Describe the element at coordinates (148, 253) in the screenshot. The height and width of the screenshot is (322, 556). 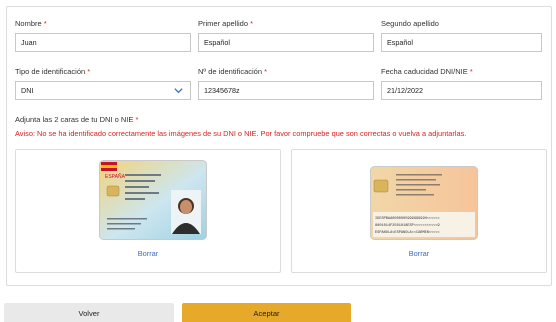
I see `front-delete-link: Borrar` at that location.